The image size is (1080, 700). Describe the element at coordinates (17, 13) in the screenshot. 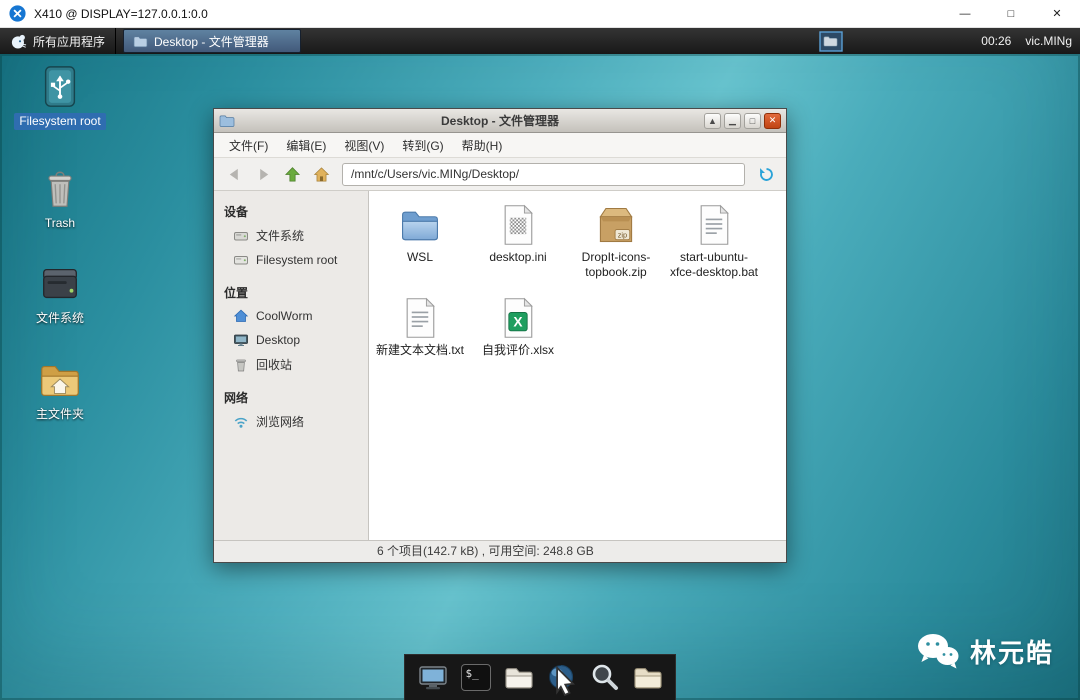

I see `x410-logo-icon` at that location.